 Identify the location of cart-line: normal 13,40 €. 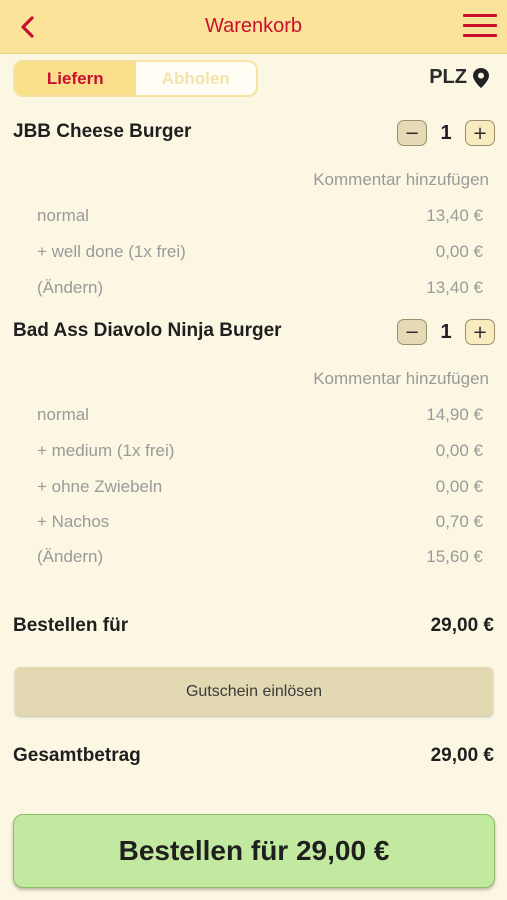
(260, 216).